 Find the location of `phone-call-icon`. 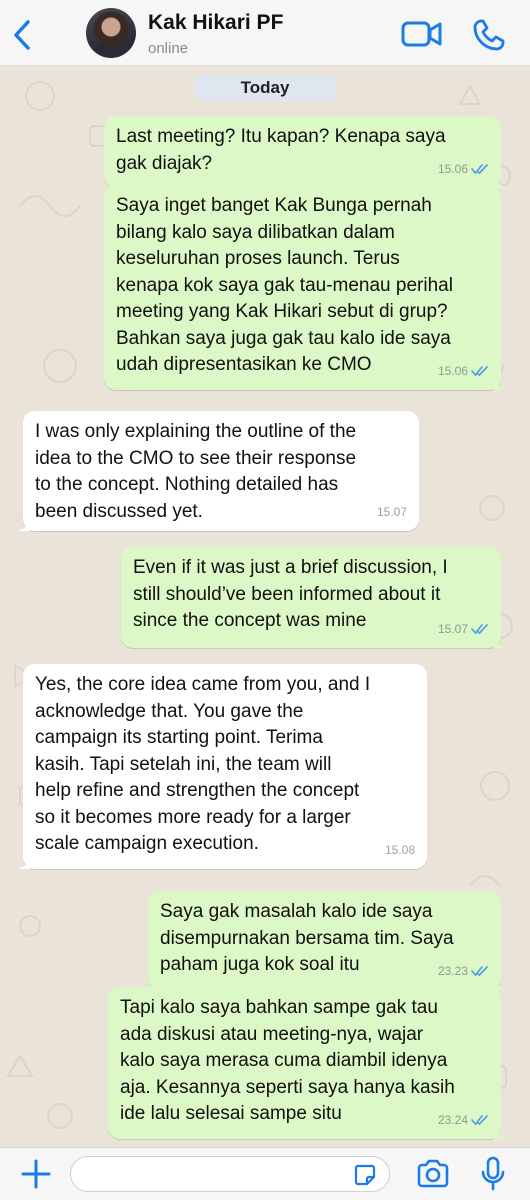

phone-call-icon is located at coordinates (489, 35).